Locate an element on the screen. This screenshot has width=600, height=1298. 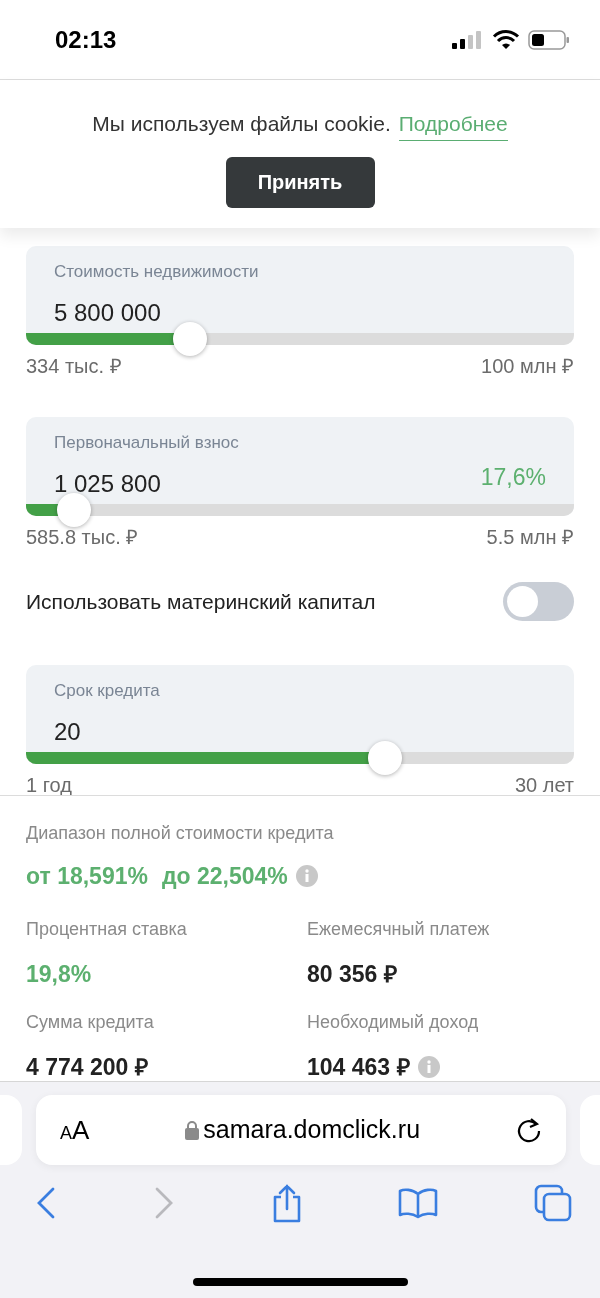
accept-button: Принять is located at coordinates (300, 182).